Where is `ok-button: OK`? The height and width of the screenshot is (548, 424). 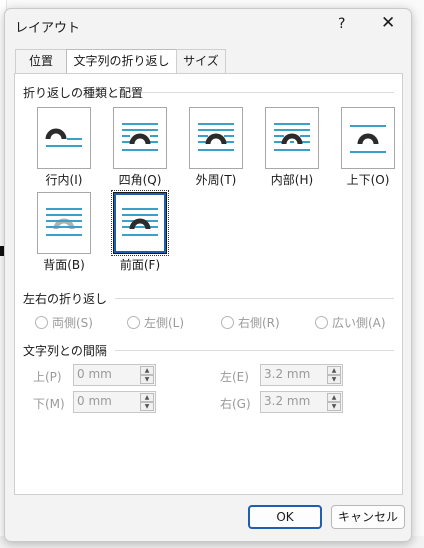 ok-button: OK is located at coordinates (285, 517).